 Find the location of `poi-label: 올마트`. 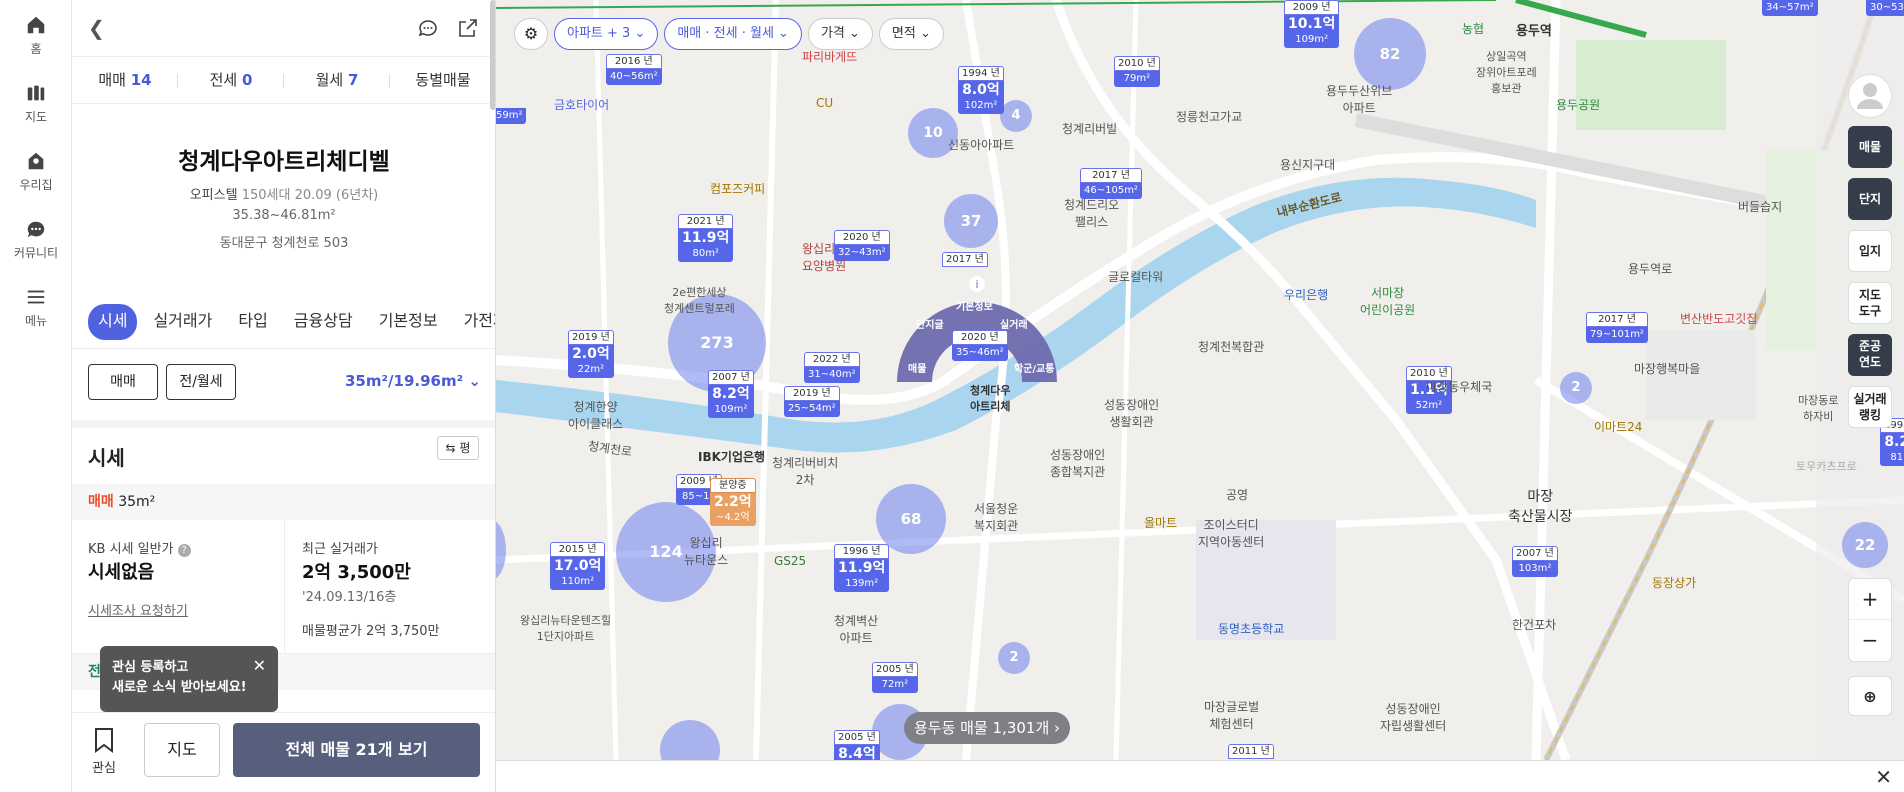

poi-label: 올마트 is located at coordinates (1161, 523).